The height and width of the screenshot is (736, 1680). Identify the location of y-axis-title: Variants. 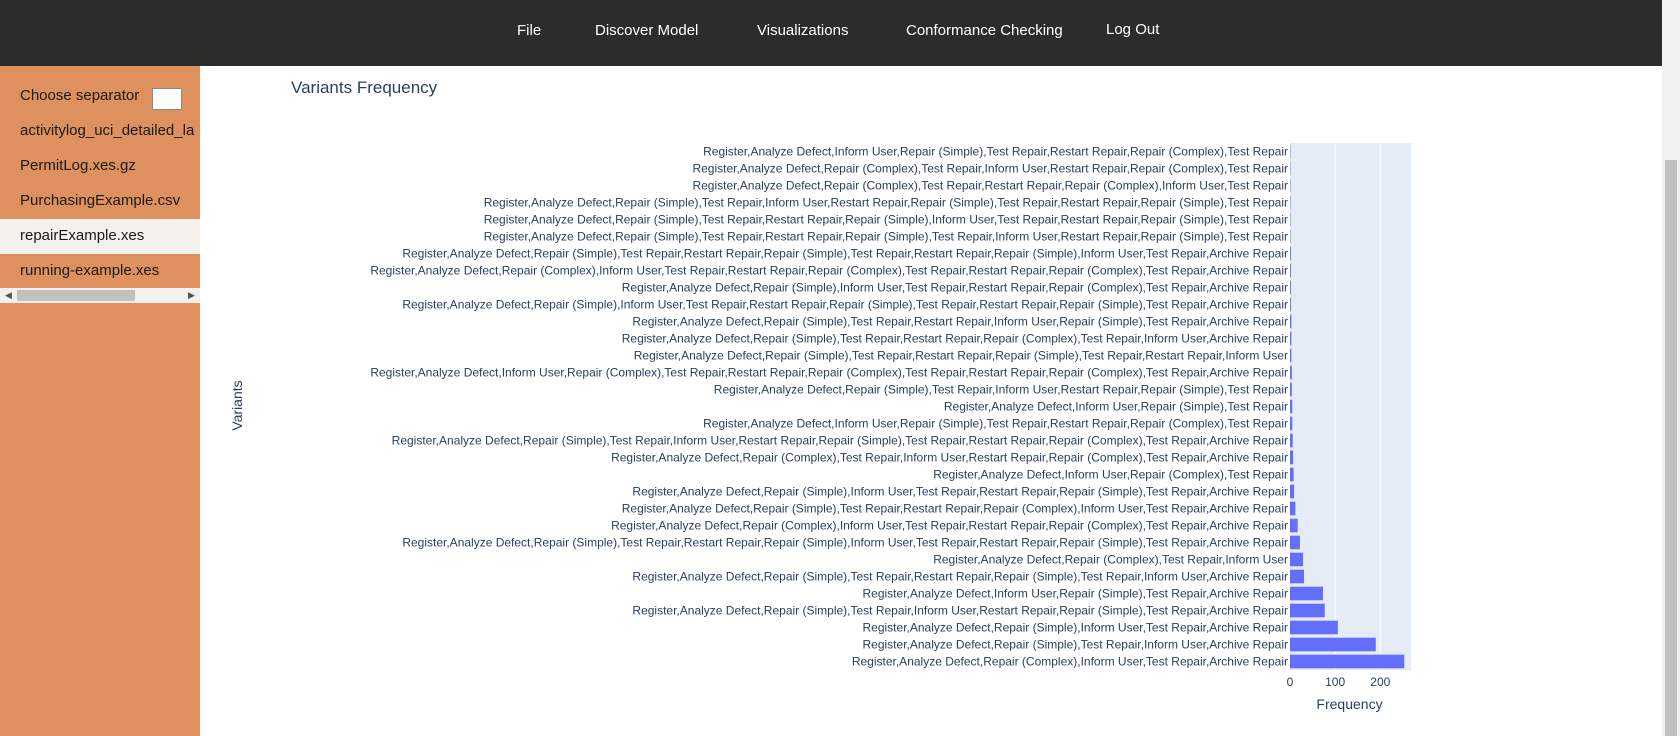
(237, 405).